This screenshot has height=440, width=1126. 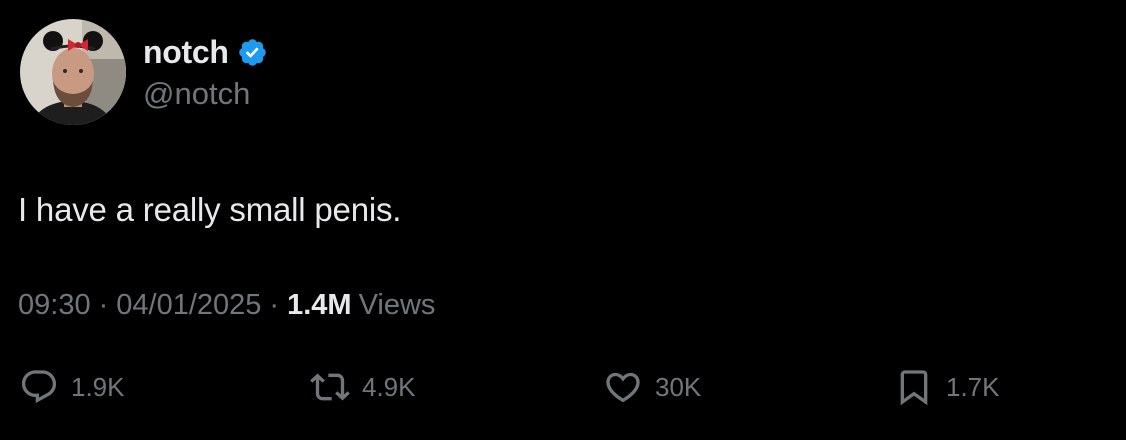 What do you see at coordinates (397, 305) in the screenshot?
I see `views-label: Views` at bounding box center [397, 305].